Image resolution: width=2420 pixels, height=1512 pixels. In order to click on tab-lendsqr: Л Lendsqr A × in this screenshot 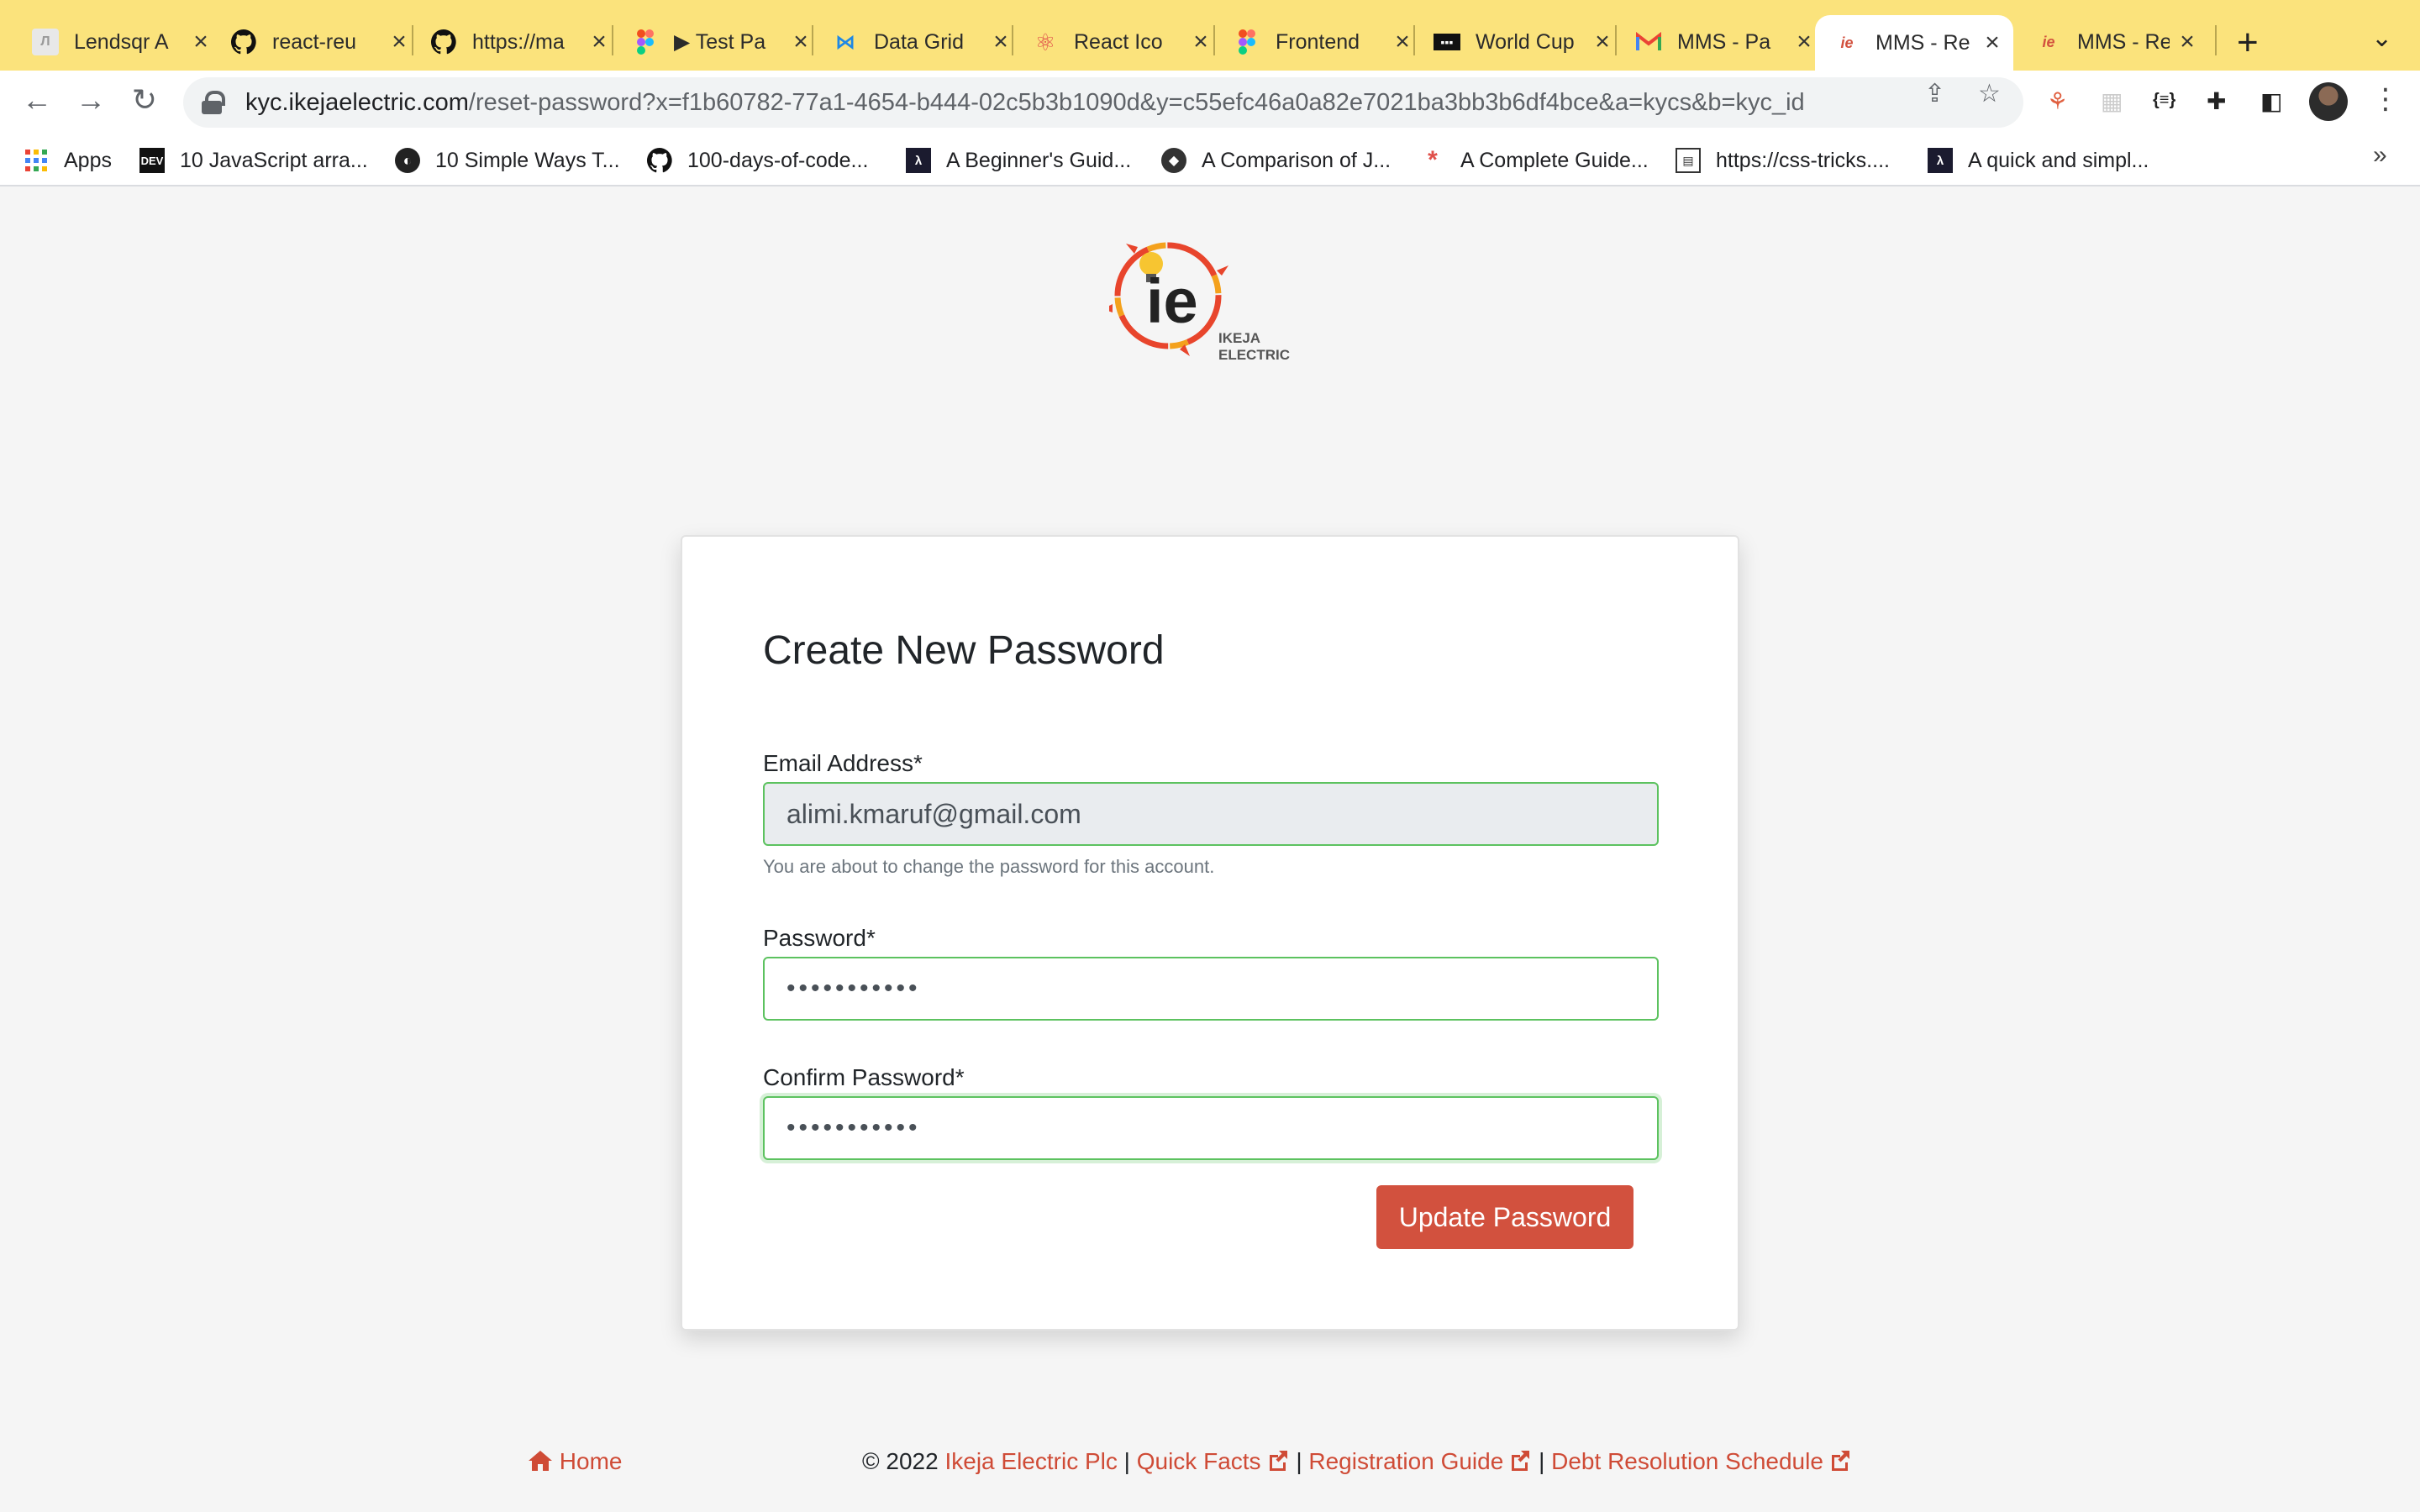, I will do `click(123, 42)`.